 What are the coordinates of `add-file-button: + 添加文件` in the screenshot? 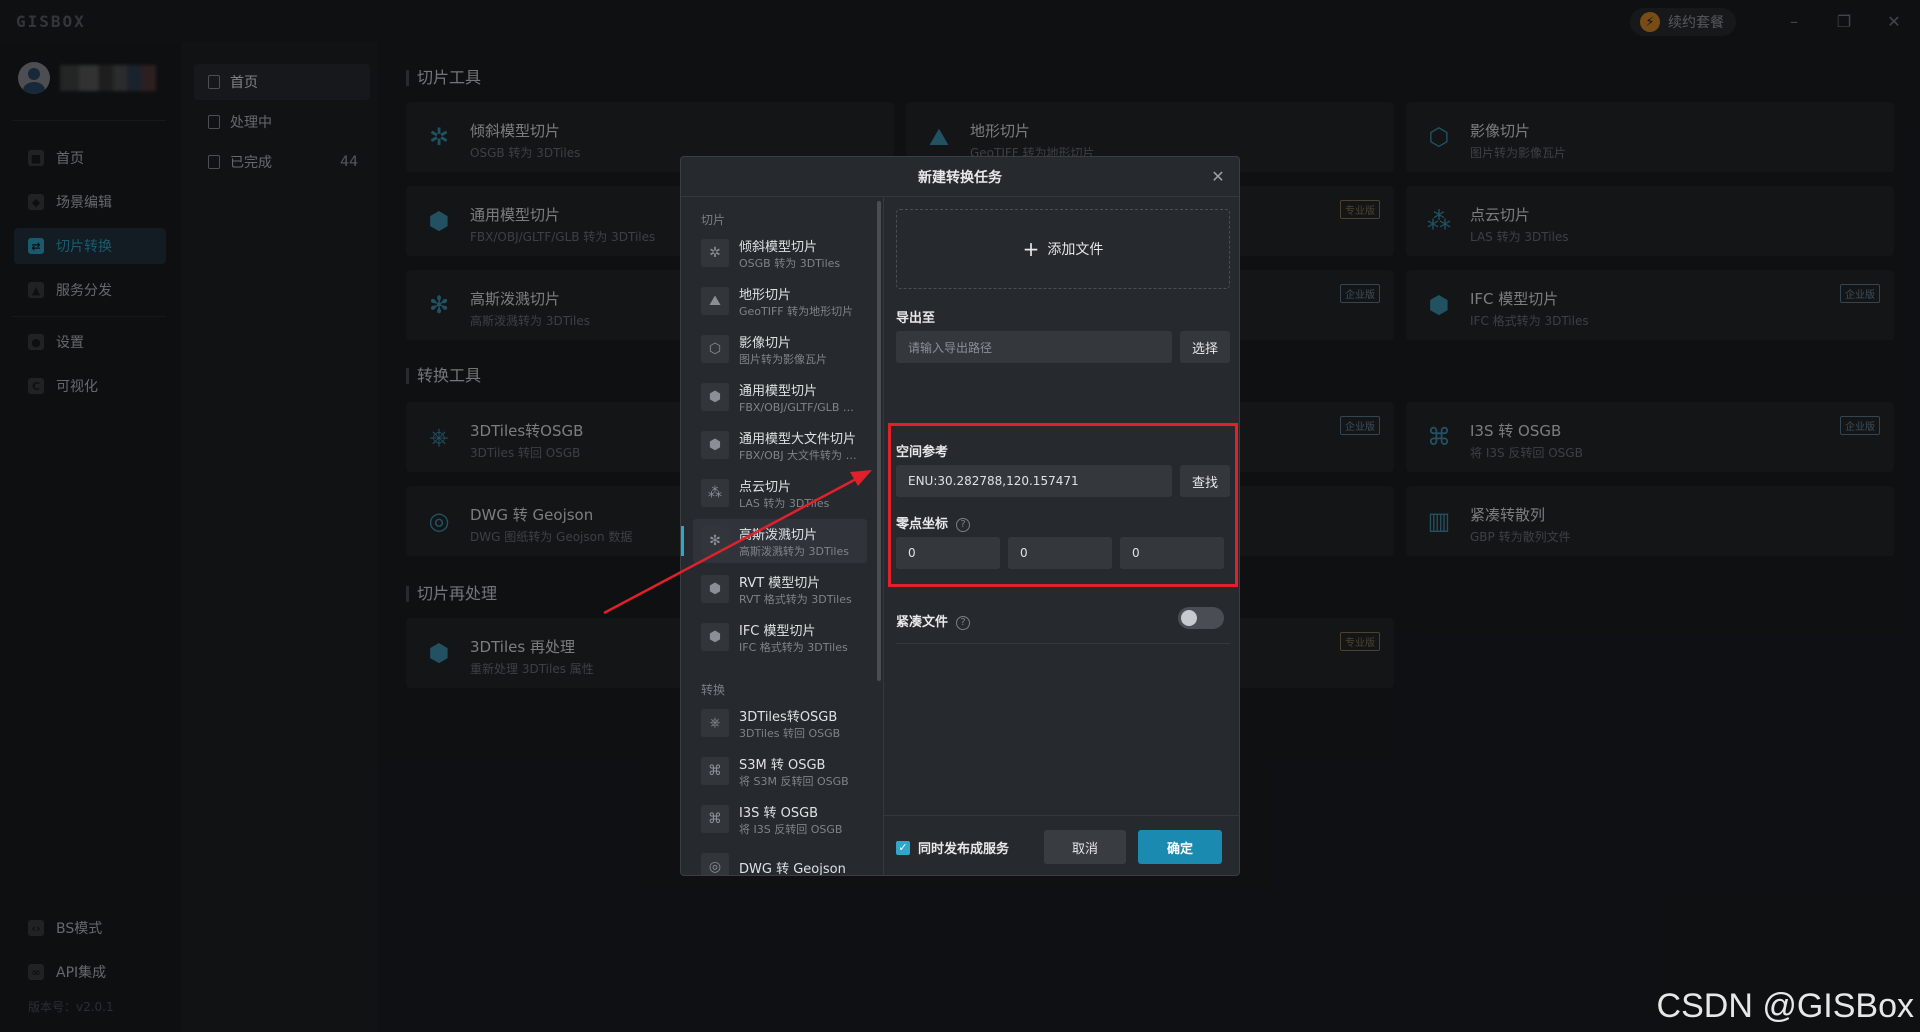 It's located at (1063, 249).